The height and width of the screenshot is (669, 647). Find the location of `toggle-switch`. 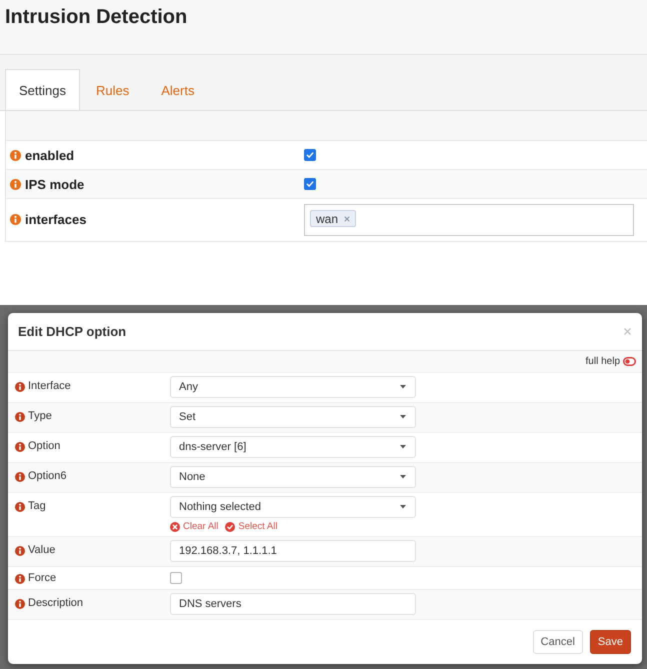

toggle-switch is located at coordinates (629, 361).